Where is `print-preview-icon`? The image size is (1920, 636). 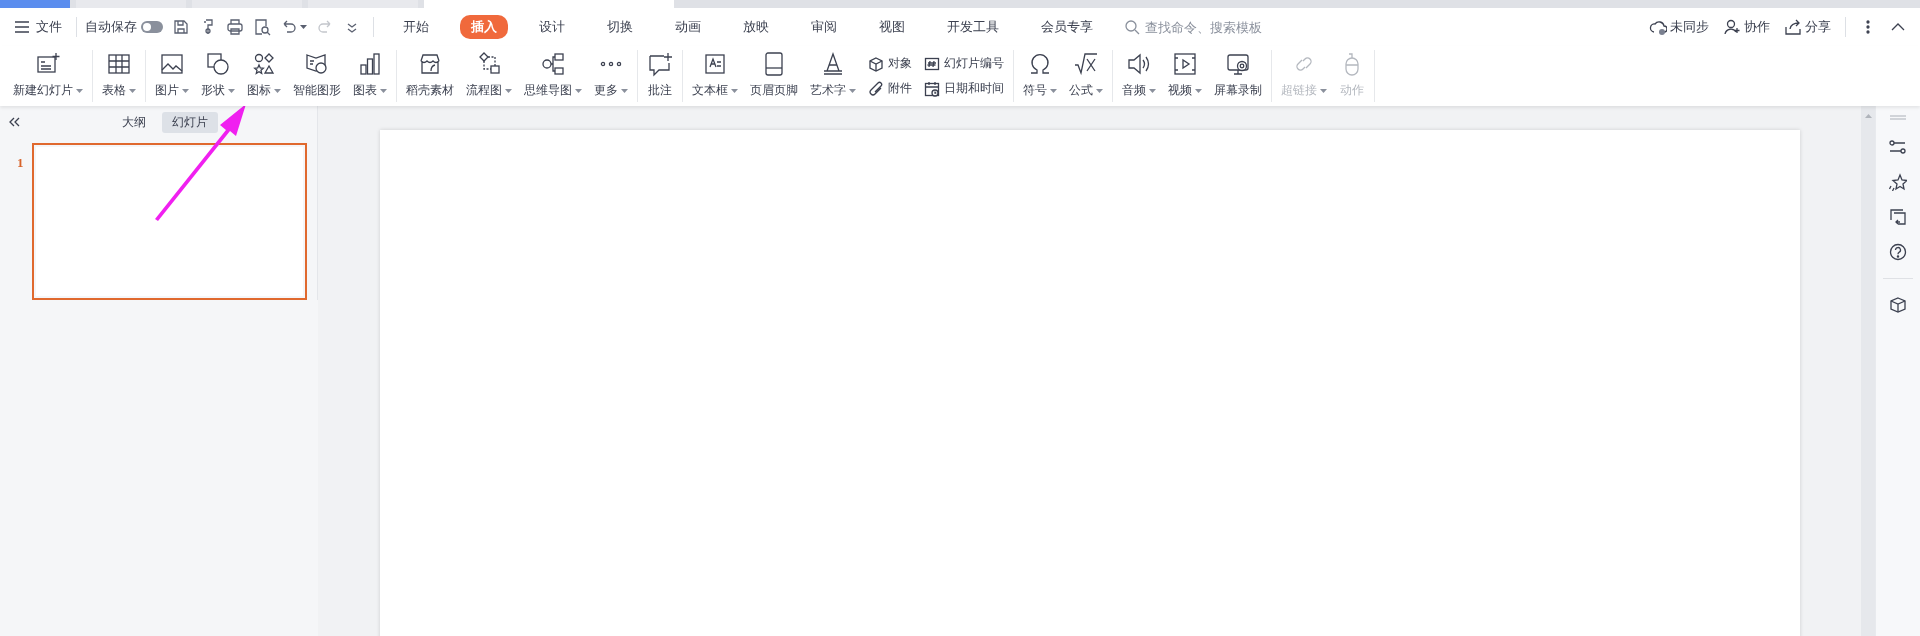 print-preview-icon is located at coordinates (262, 27).